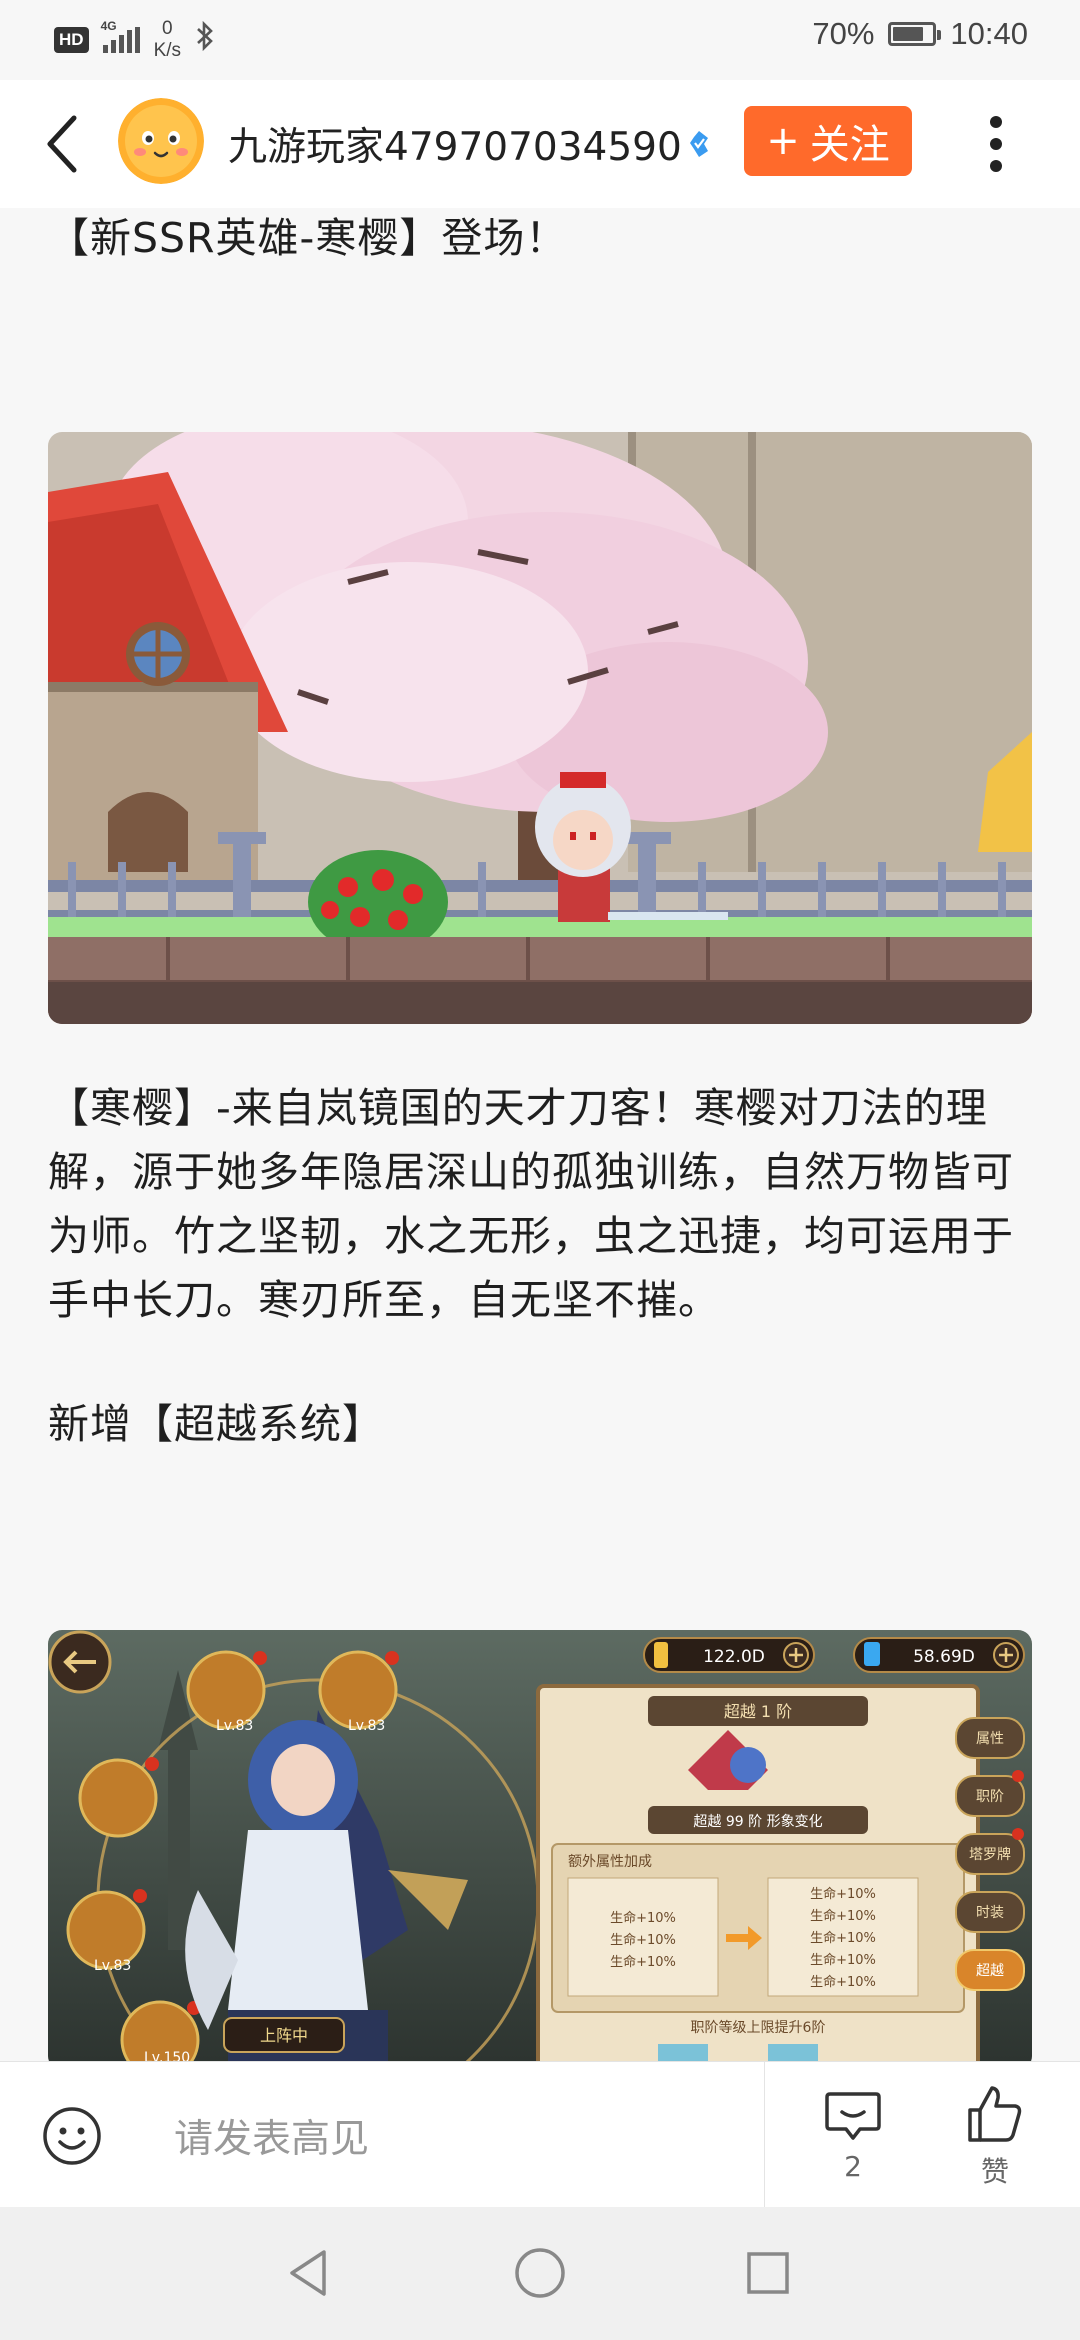 The image size is (1080, 2340). What do you see at coordinates (284, 2035) in the screenshot?
I see `deploy-status: 上阵中` at bounding box center [284, 2035].